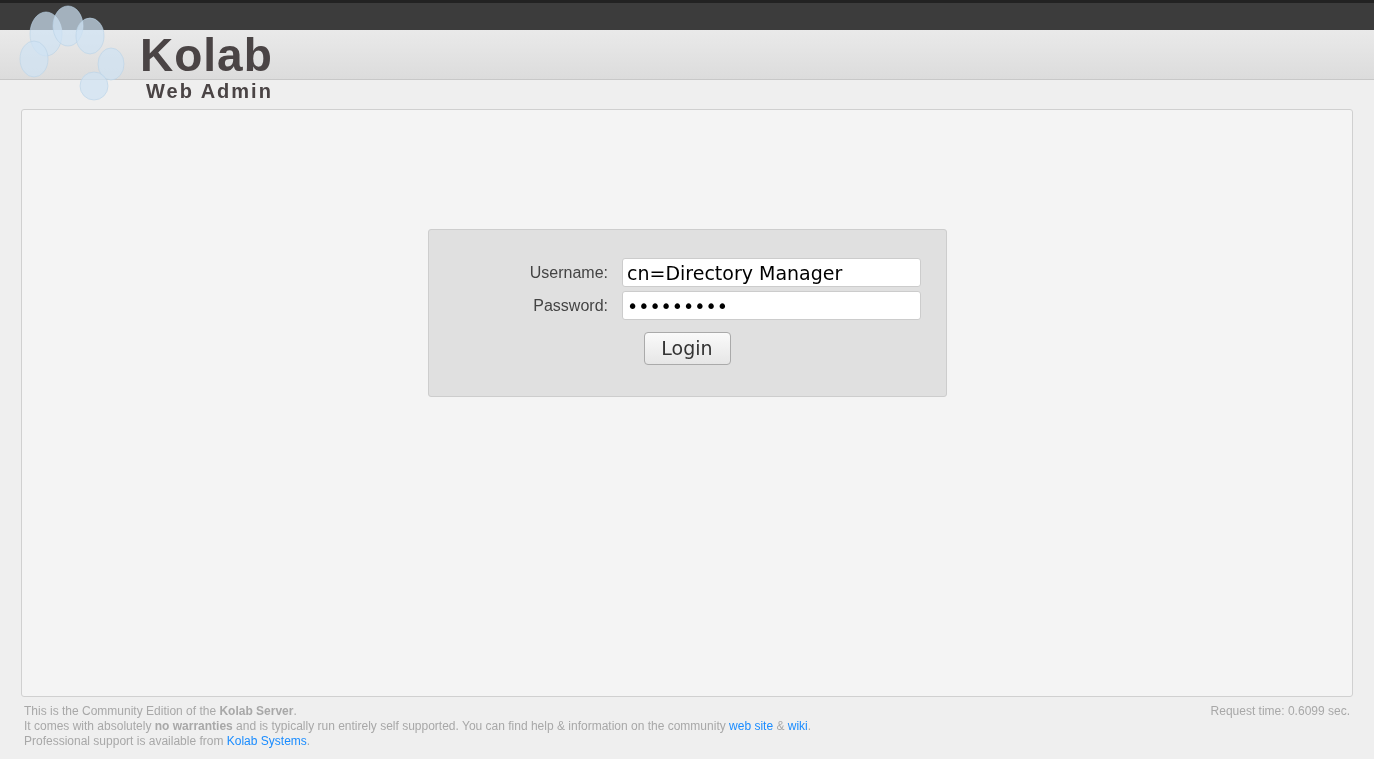 Image resolution: width=1374 pixels, height=759 pixels. Describe the element at coordinates (570, 305) in the screenshot. I see `field-label: Password:` at that location.